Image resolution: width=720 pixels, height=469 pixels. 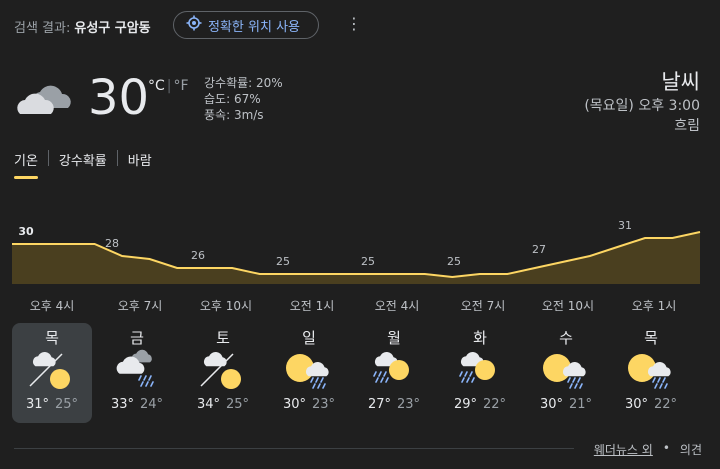 I want to click on unit-toggle: °C | °F, so click(x=168, y=86).